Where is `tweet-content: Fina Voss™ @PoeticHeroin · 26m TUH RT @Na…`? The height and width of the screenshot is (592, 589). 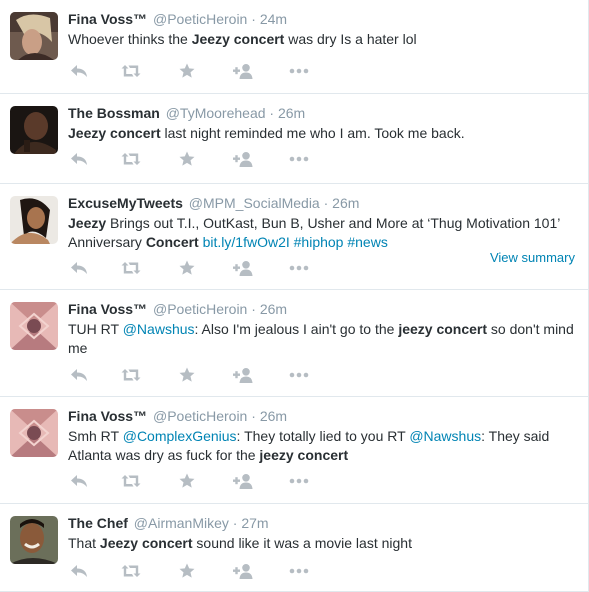 tweet-content: Fina Voss™ @PoeticHeroin · 26m TUH RT @Na… is located at coordinates (322, 329).